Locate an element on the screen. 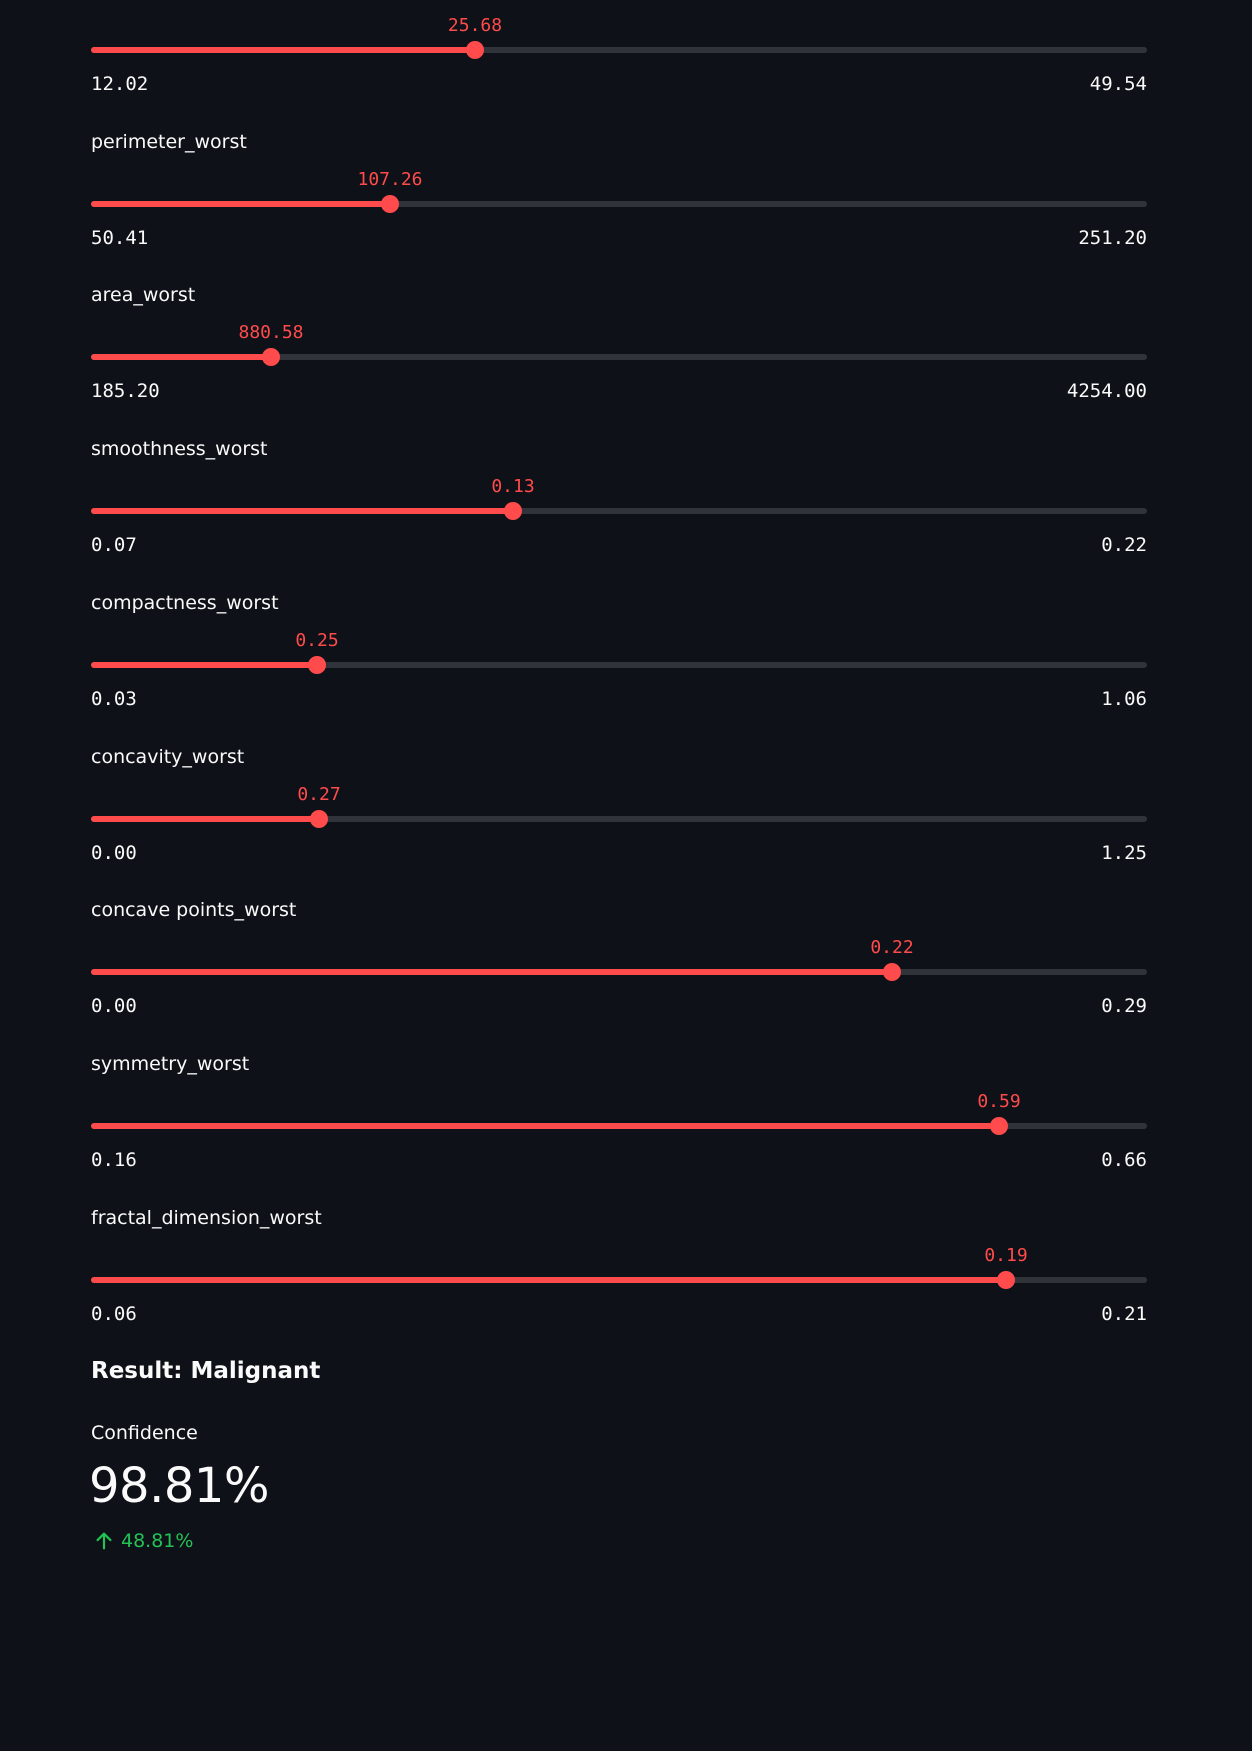  confidence-delta-text: 48.81% is located at coordinates (157, 1540).